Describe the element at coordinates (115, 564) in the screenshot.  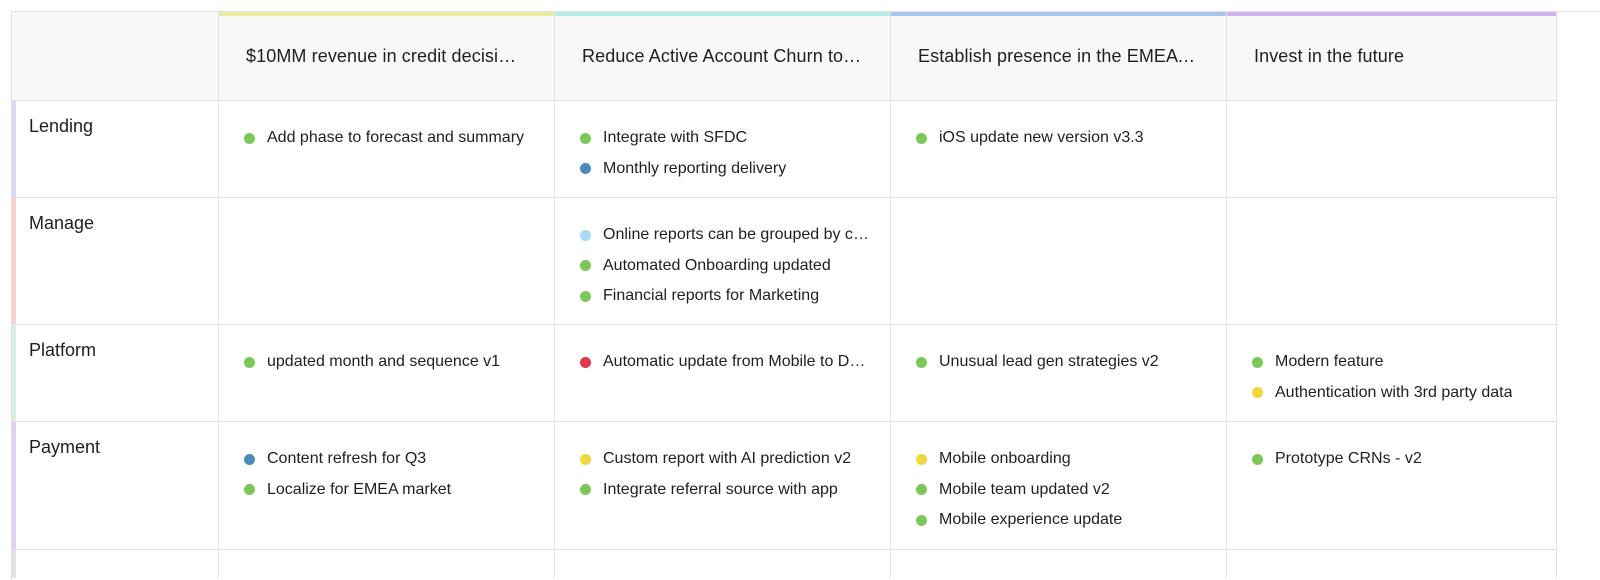
I see `row-header-partial` at that location.